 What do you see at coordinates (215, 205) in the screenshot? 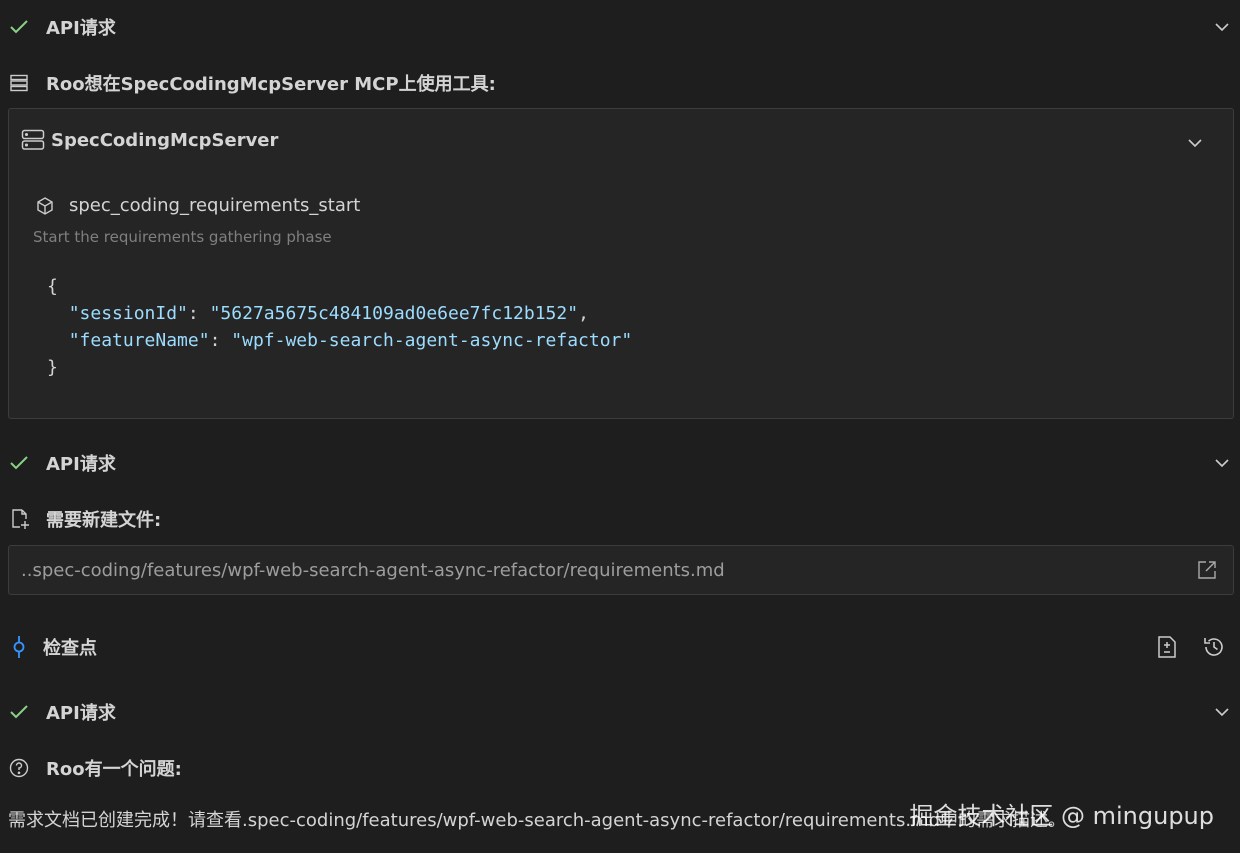
I see `tool-name: spec_coding_requirements_start` at bounding box center [215, 205].